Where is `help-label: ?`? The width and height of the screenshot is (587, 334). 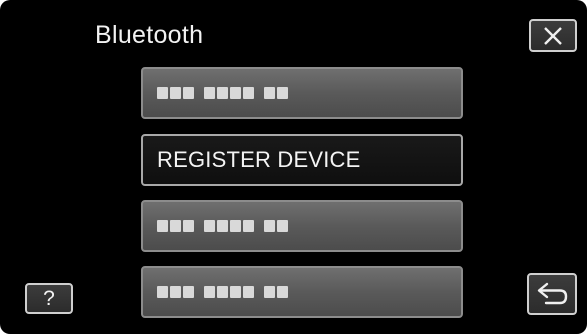
help-label: ? is located at coordinates (49, 298).